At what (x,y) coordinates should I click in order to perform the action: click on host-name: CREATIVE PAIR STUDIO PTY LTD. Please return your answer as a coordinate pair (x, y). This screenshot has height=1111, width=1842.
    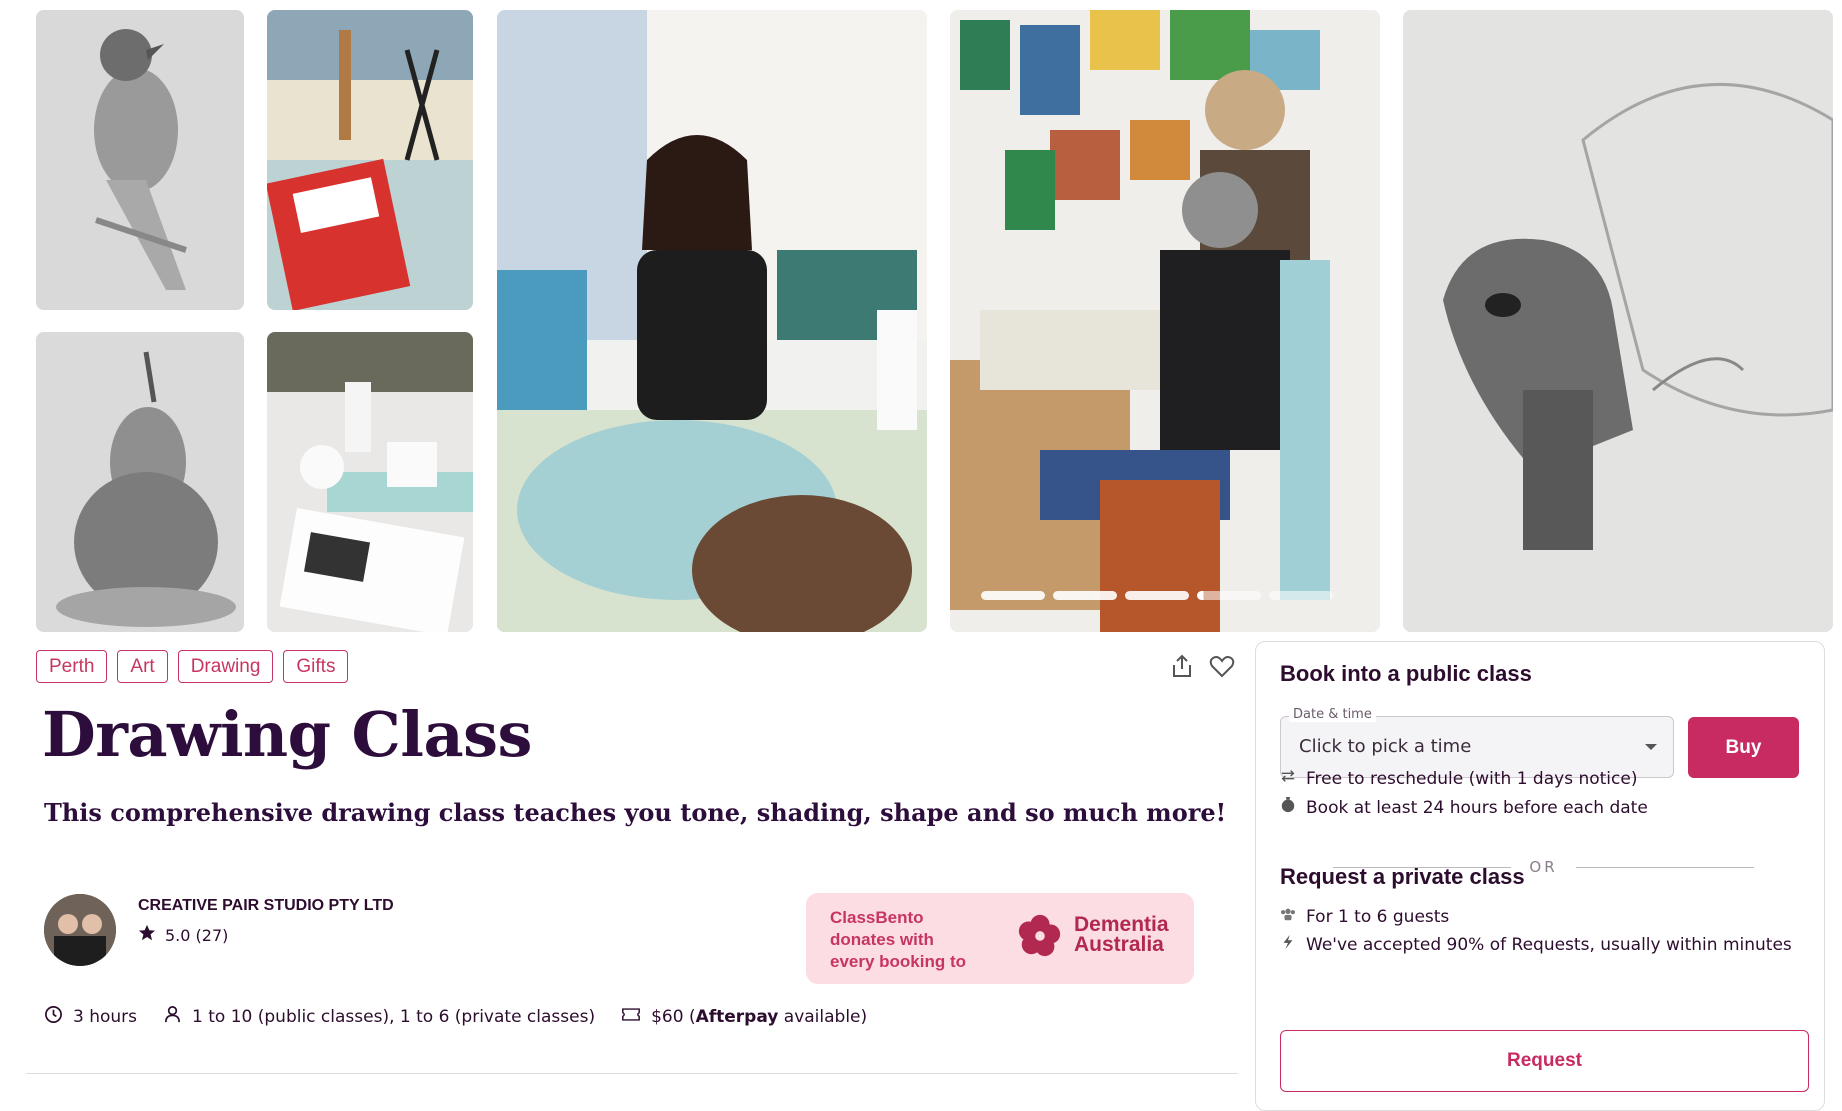
    Looking at the image, I should click on (266, 906).